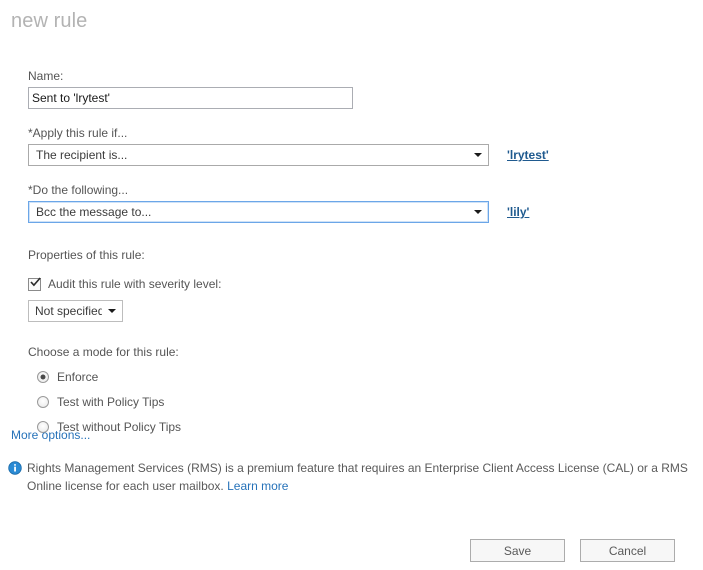 The image size is (703, 570). Describe the element at coordinates (103, 352) in the screenshot. I see `mode-label: Choose a mode for this rule:` at that location.